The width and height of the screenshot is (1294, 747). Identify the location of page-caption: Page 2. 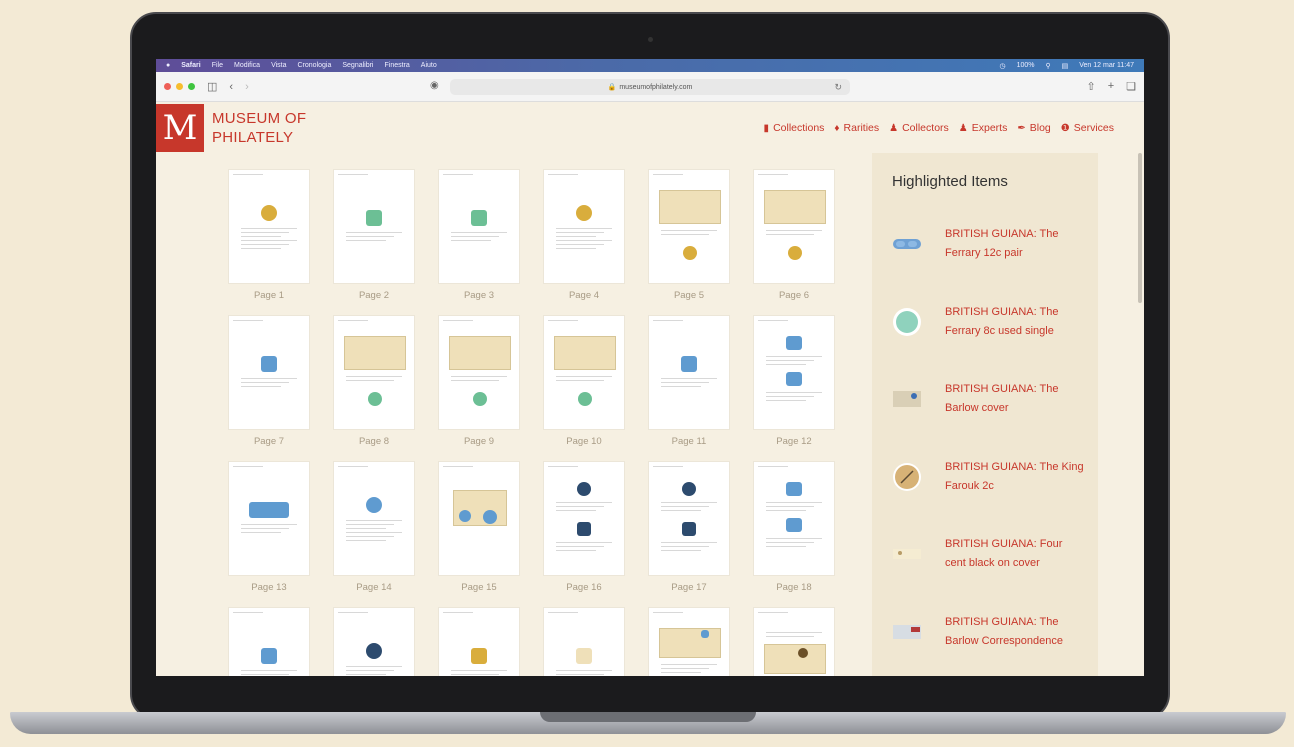
(374, 295).